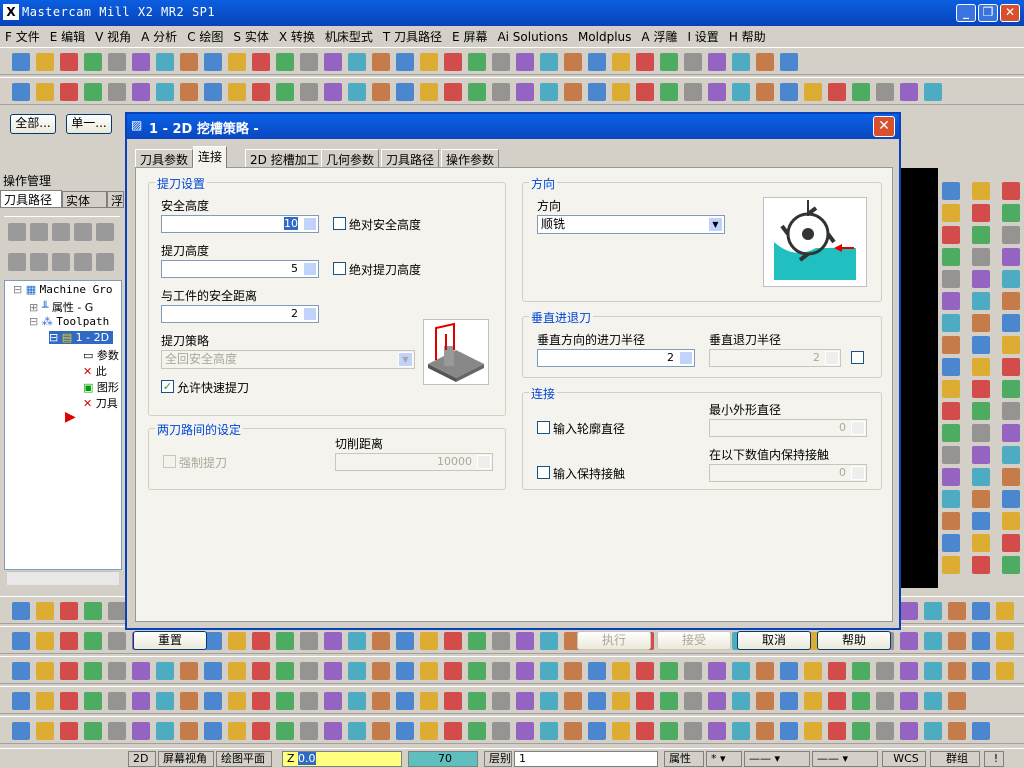 This screenshot has height=768, width=1024. Describe the element at coordinates (240, 269) in the screenshot. I see `retract-height-input: 5` at that location.